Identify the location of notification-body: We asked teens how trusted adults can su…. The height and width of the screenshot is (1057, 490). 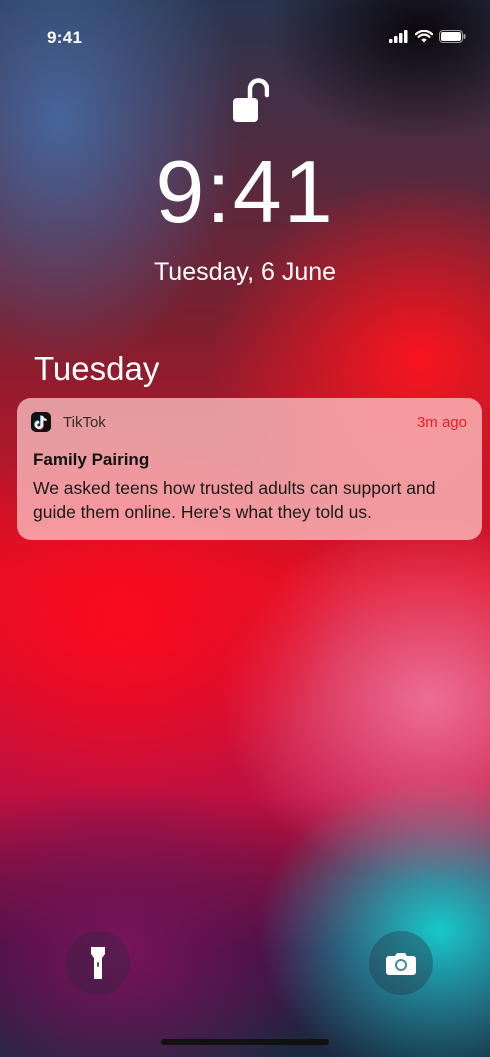
(234, 500).